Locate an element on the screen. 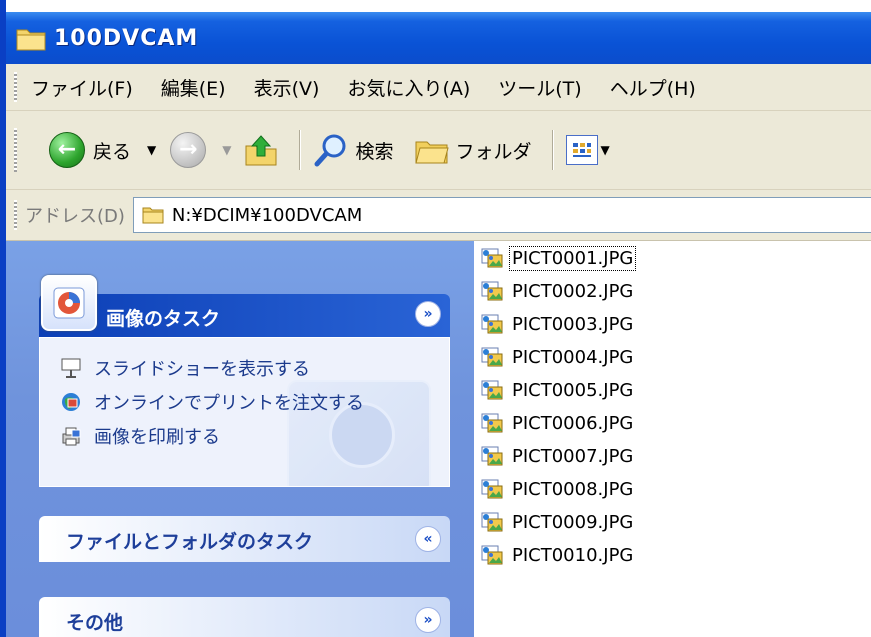 This screenshot has width=871, height=637. address-folder-icon is located at coordinates (153, 215).